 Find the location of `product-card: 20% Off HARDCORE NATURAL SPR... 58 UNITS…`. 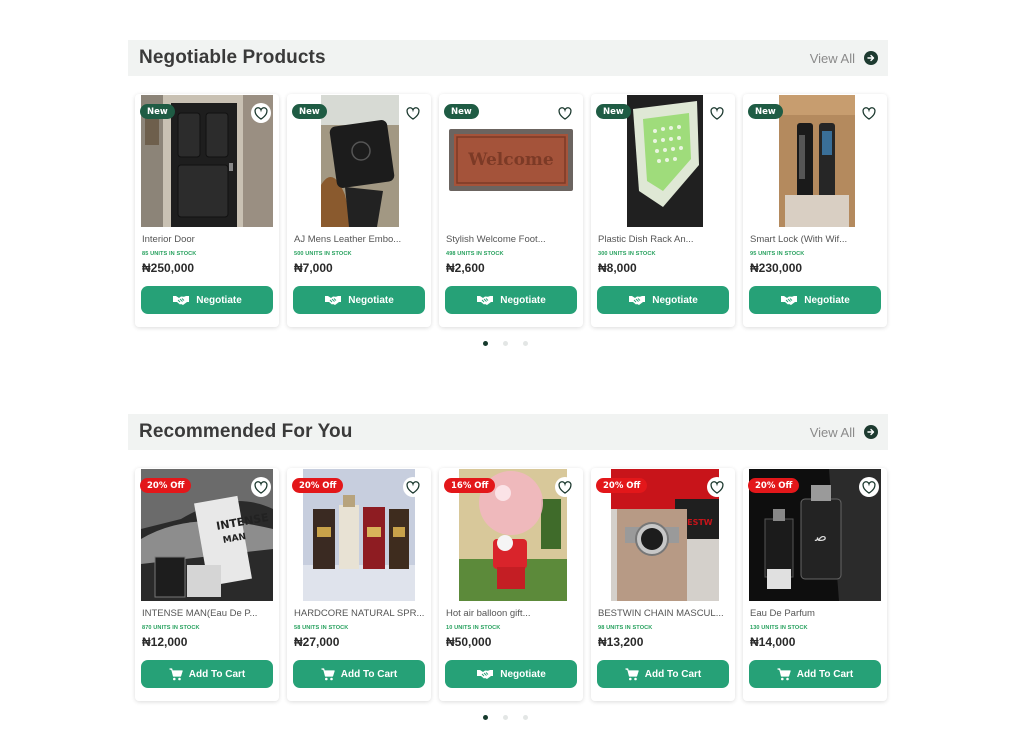

product-card: 20% Off HARDCORE NATURAL SPR... 58 UNITS… is located at coordinates (359, 584).